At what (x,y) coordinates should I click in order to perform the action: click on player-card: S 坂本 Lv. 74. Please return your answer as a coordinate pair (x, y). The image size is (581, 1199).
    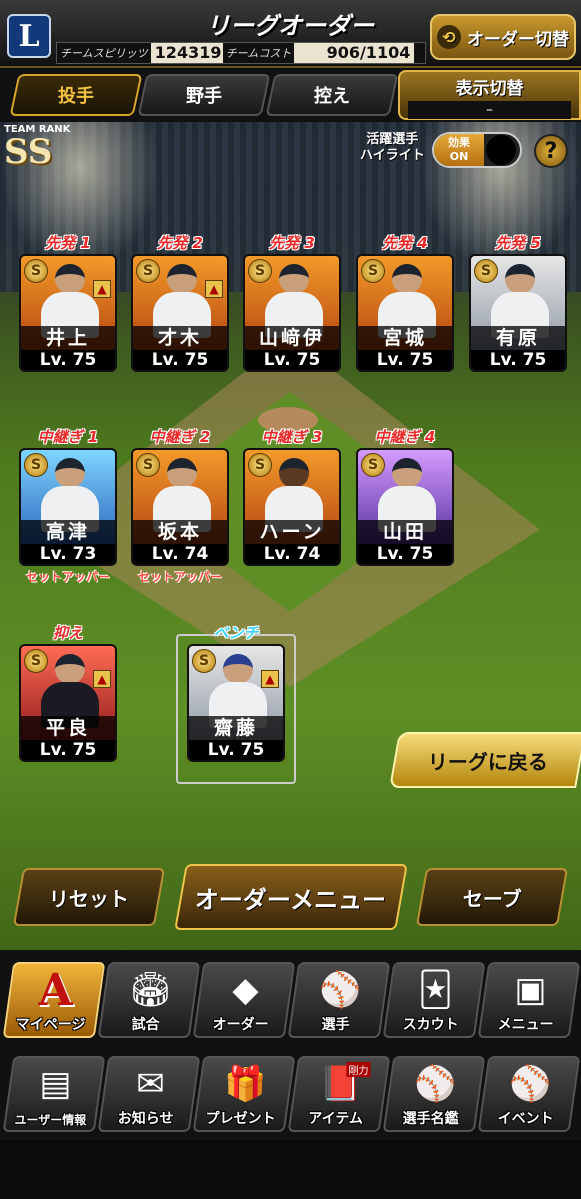
    Looking at the image, I should click on (180, 507).